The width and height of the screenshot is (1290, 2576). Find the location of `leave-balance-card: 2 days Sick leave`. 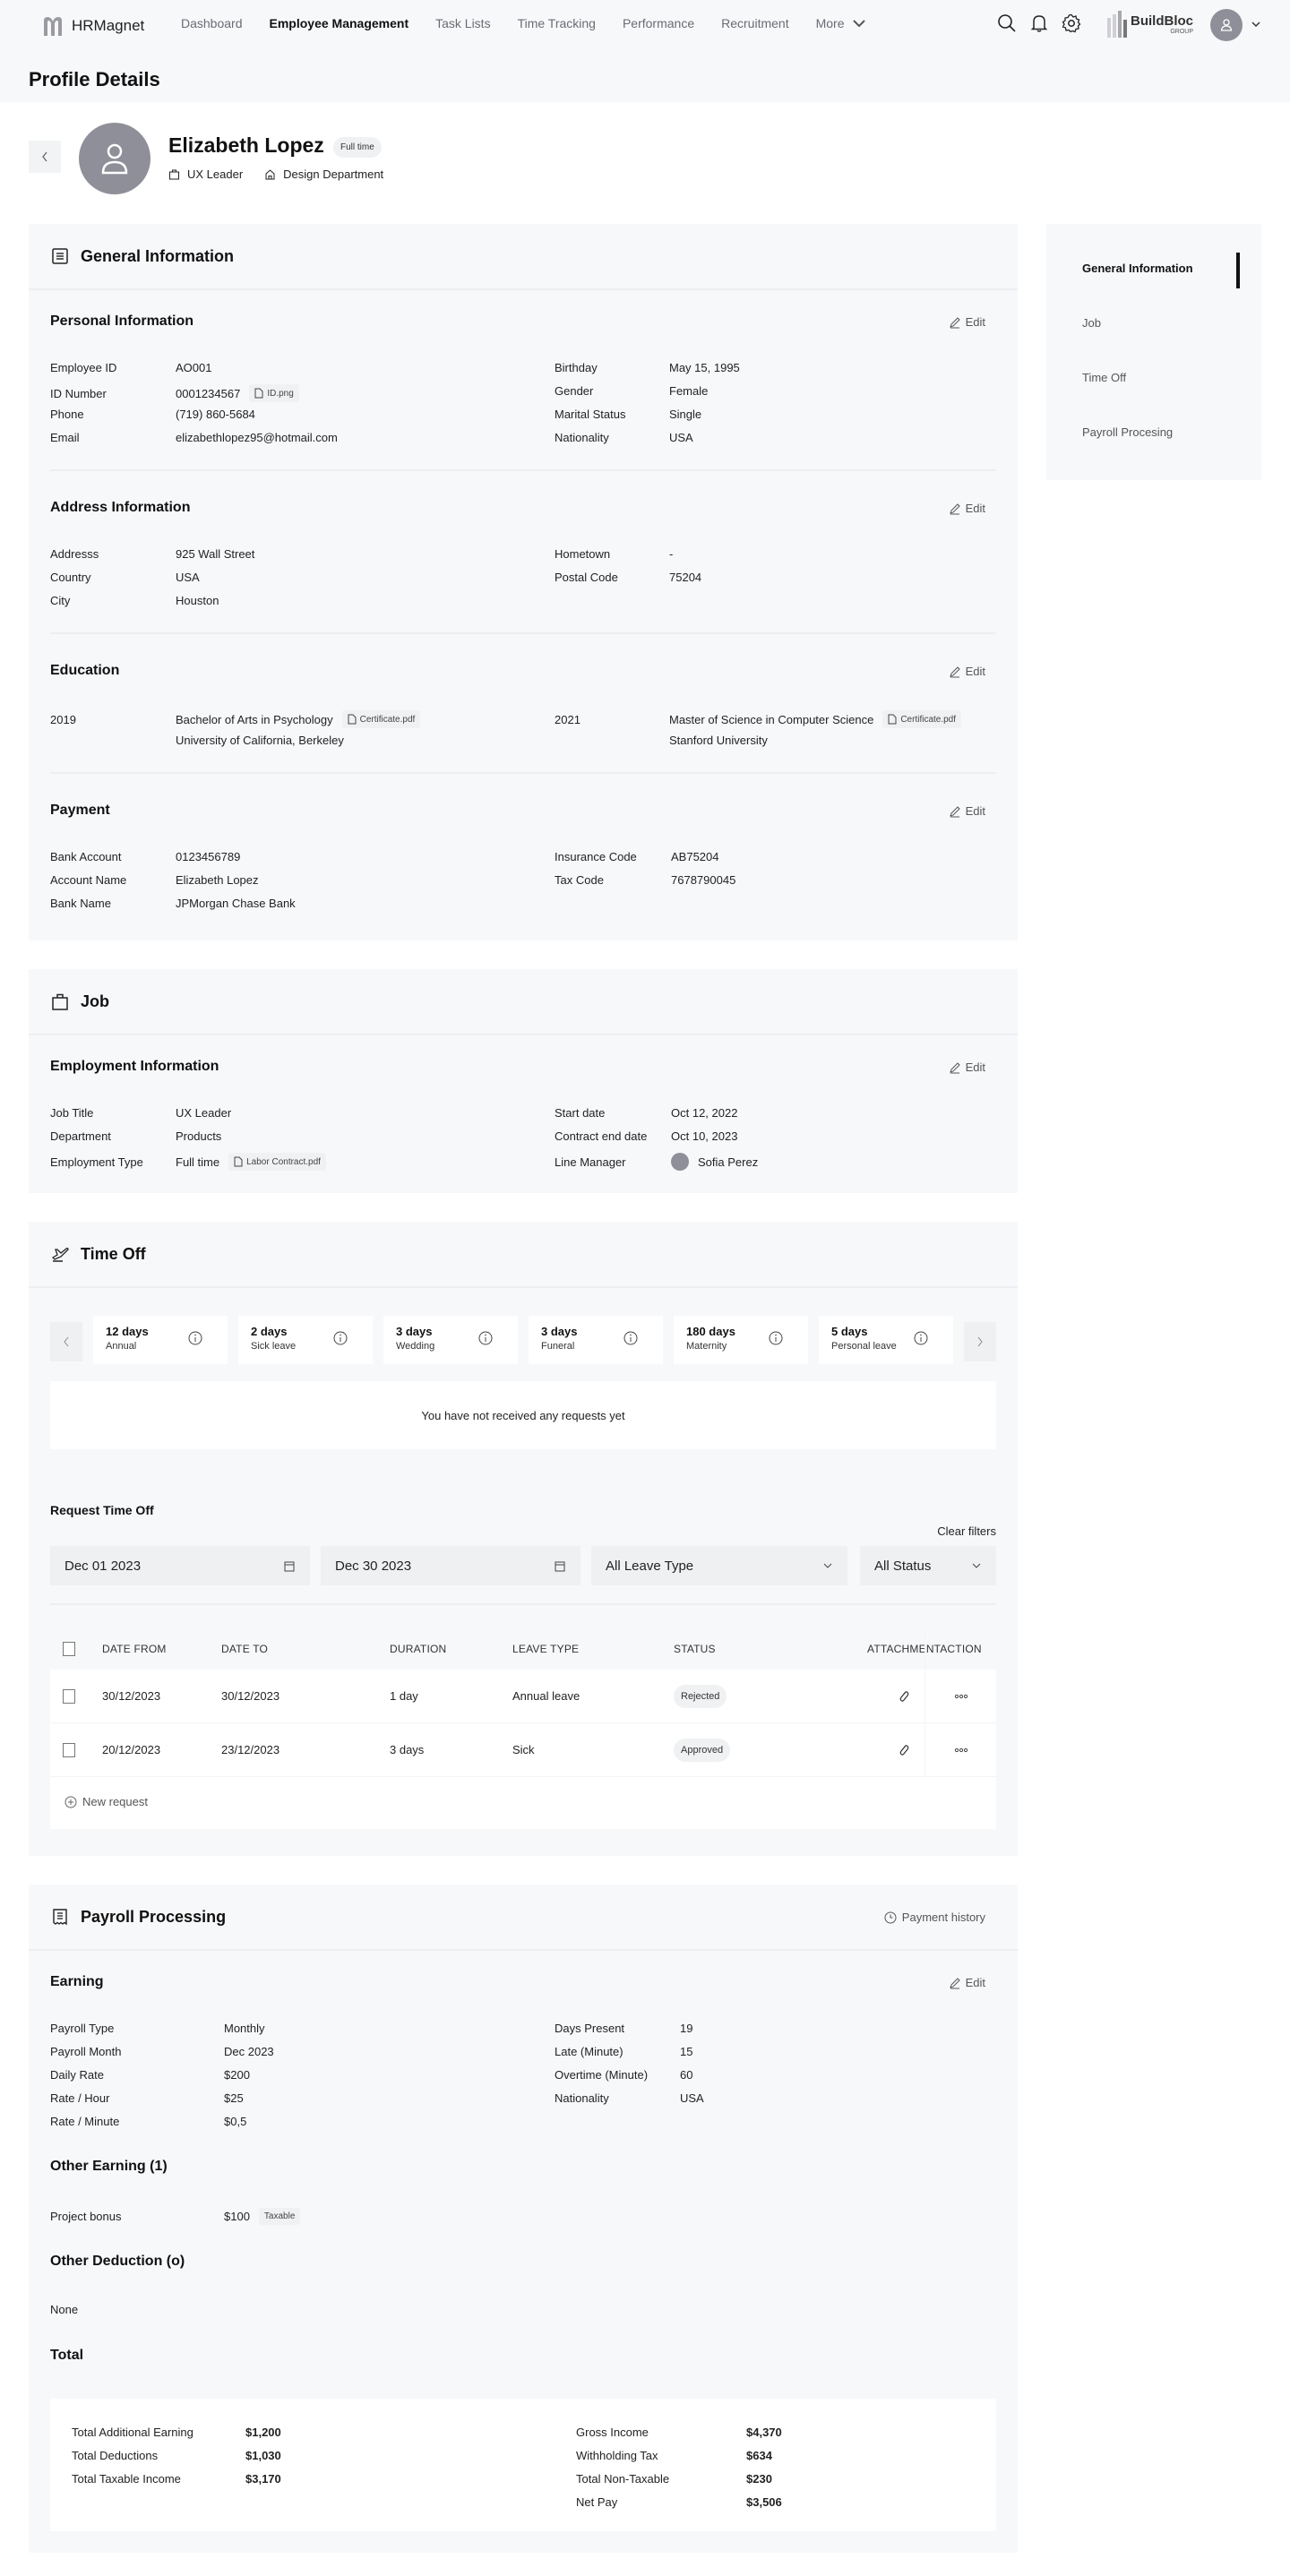

leave-balance-card: 2 days Sick leave is located at coordinates (305, 1340).